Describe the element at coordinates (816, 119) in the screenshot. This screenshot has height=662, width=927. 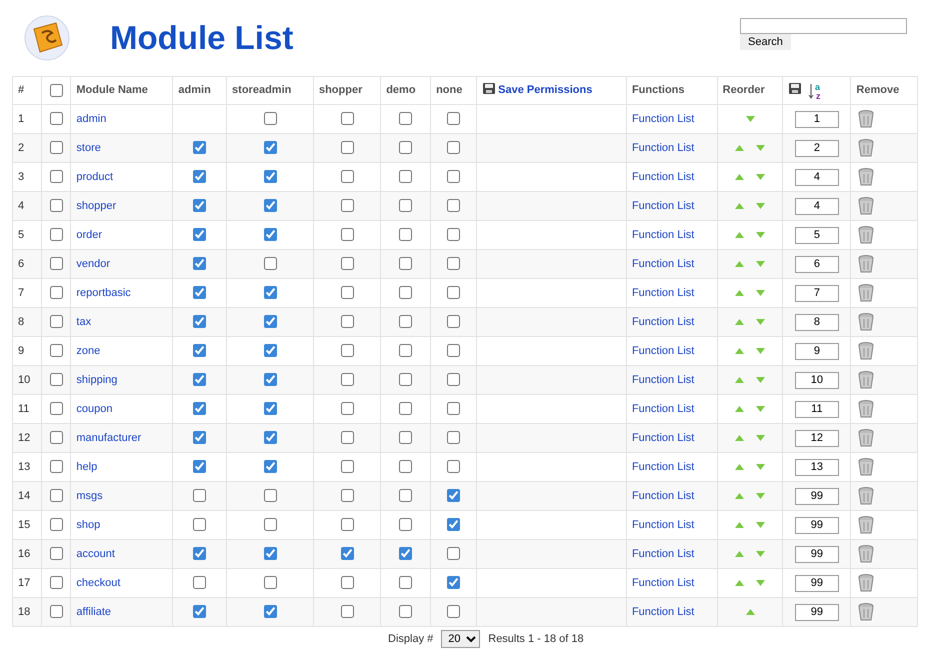
I see `order-field: 1` at that location.